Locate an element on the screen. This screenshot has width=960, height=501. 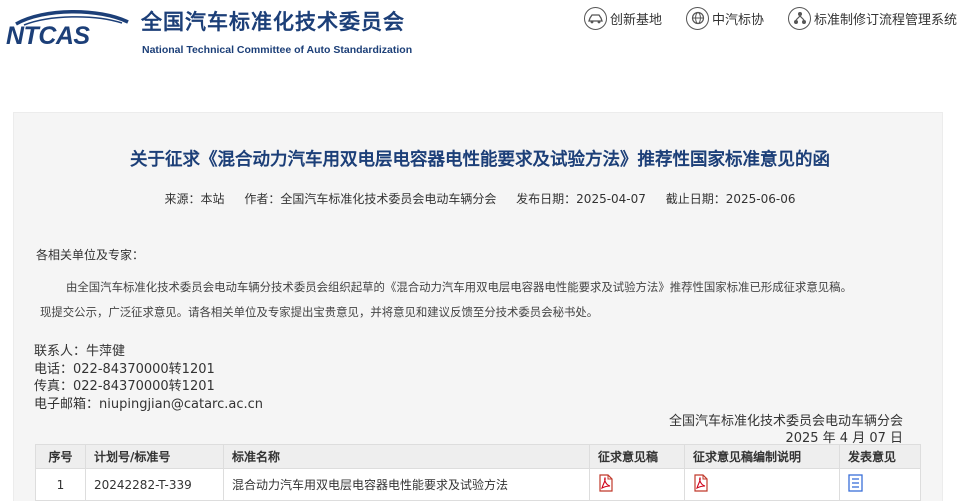
cell-standard-name: 混合动力汽车用双电层电容器电性能要求及试验方法 is located at coordinates (406, 484).